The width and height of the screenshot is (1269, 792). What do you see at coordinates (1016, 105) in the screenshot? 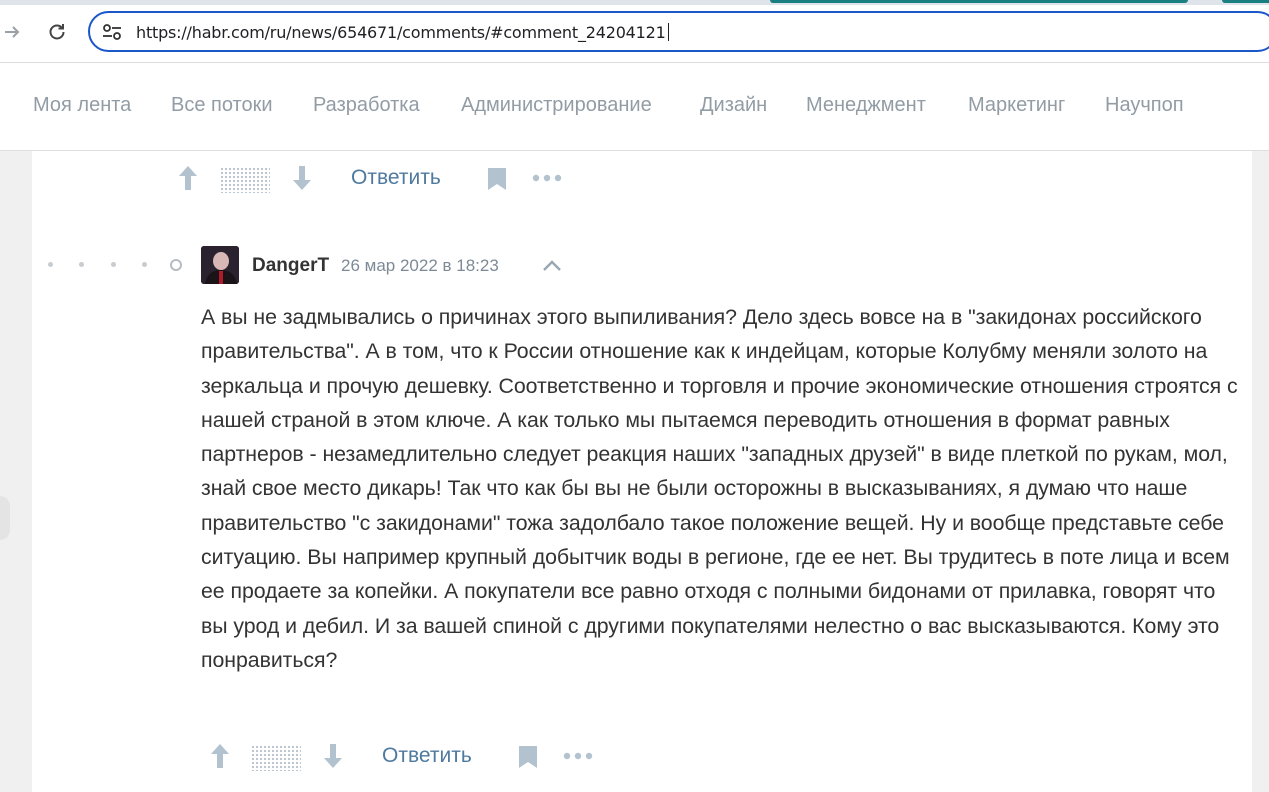
I see `nav-item-marketing: Маркетинг` at bounding box center [1016, 105].